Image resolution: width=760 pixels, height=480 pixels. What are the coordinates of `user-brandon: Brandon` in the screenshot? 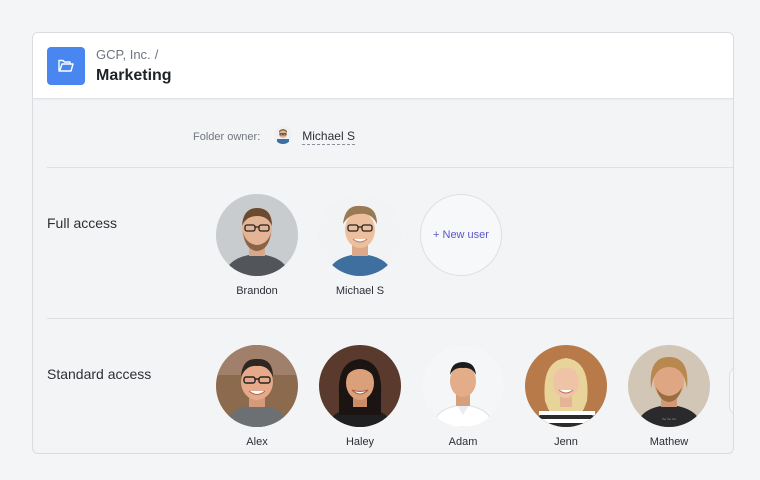 It's located at (257, 245).